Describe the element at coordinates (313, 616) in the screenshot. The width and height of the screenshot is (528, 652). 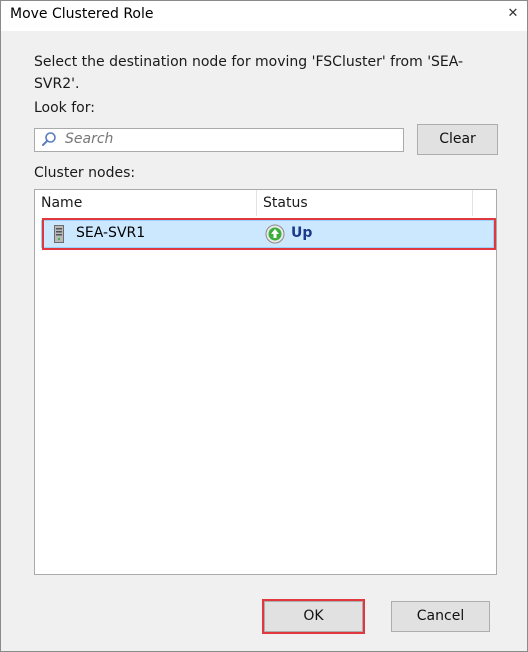
I see `ok-highlight` at that location.